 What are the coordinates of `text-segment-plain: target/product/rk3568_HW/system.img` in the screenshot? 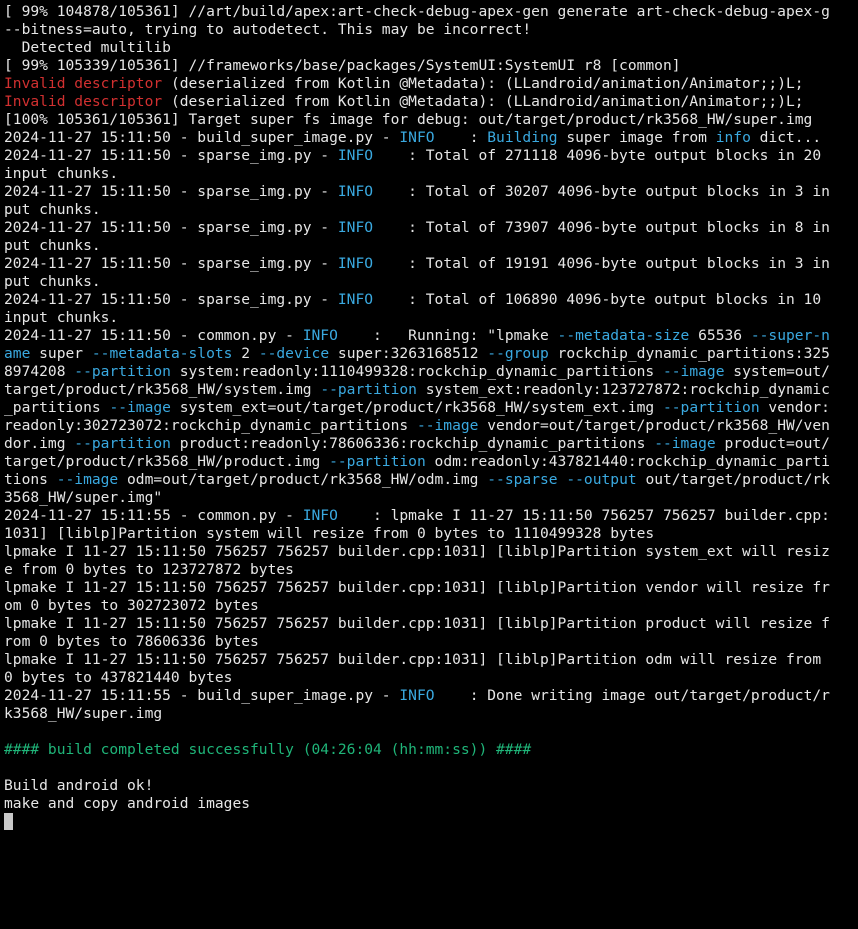 It's located at (162, 389).